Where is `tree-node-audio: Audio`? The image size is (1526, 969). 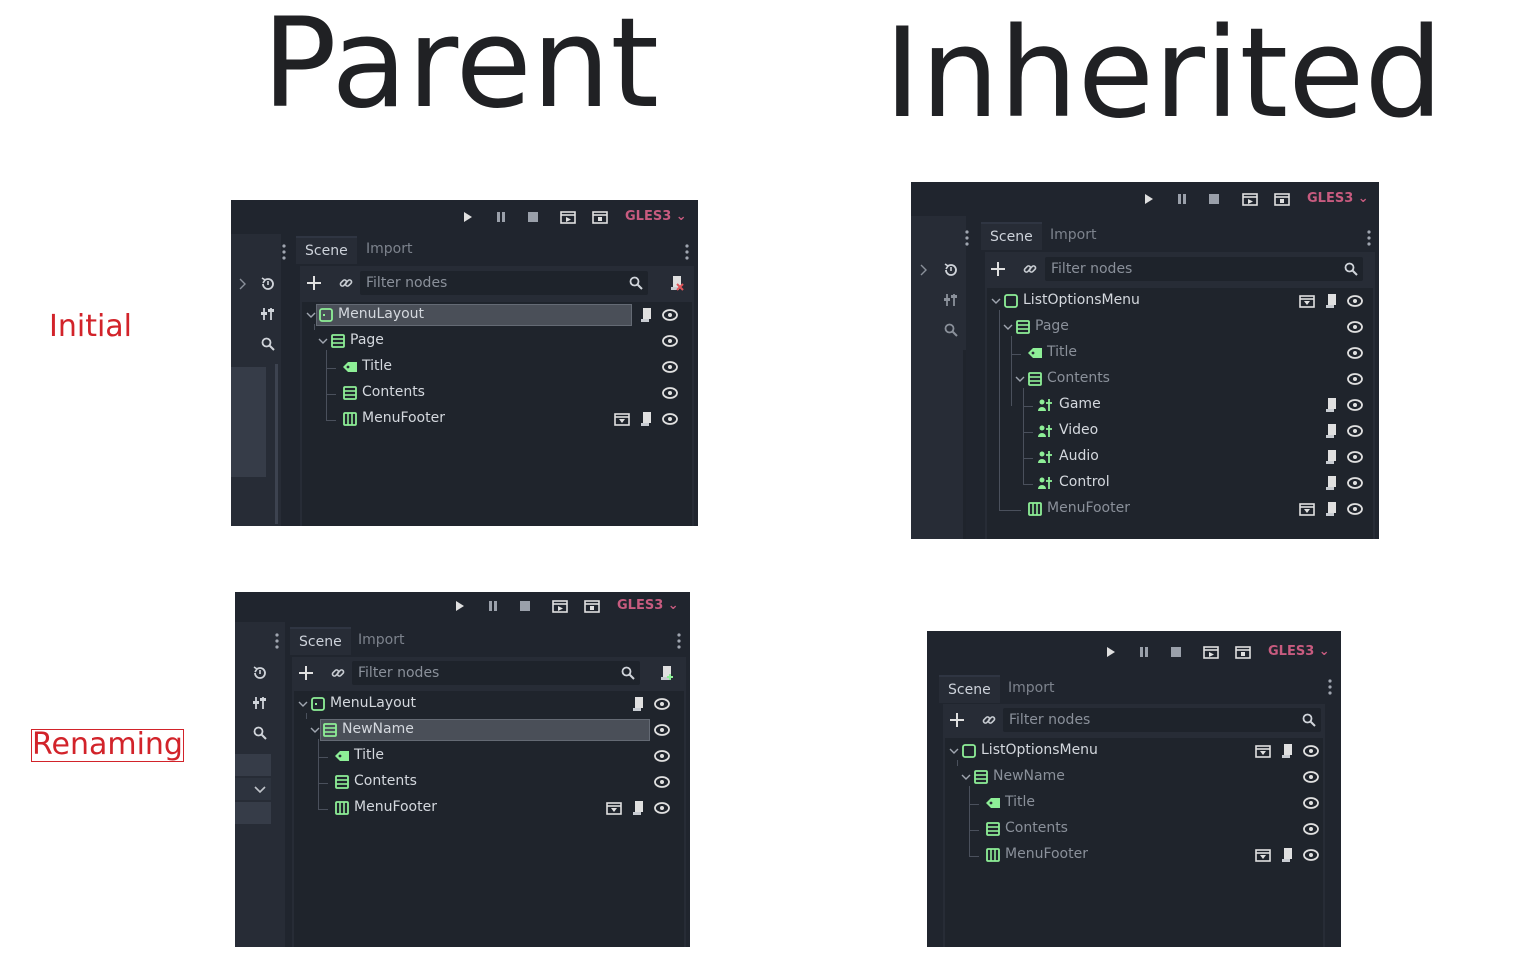 tree-node-audio: Audio is located at coordinates (1180, 457).